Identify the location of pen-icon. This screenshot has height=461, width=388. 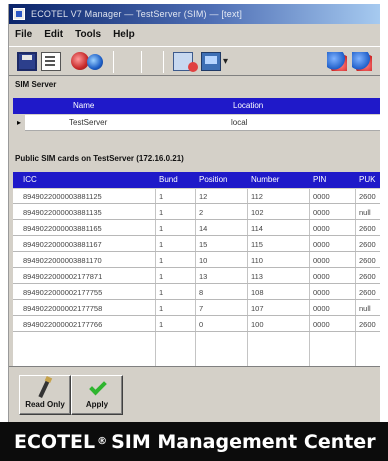
(44, 389).